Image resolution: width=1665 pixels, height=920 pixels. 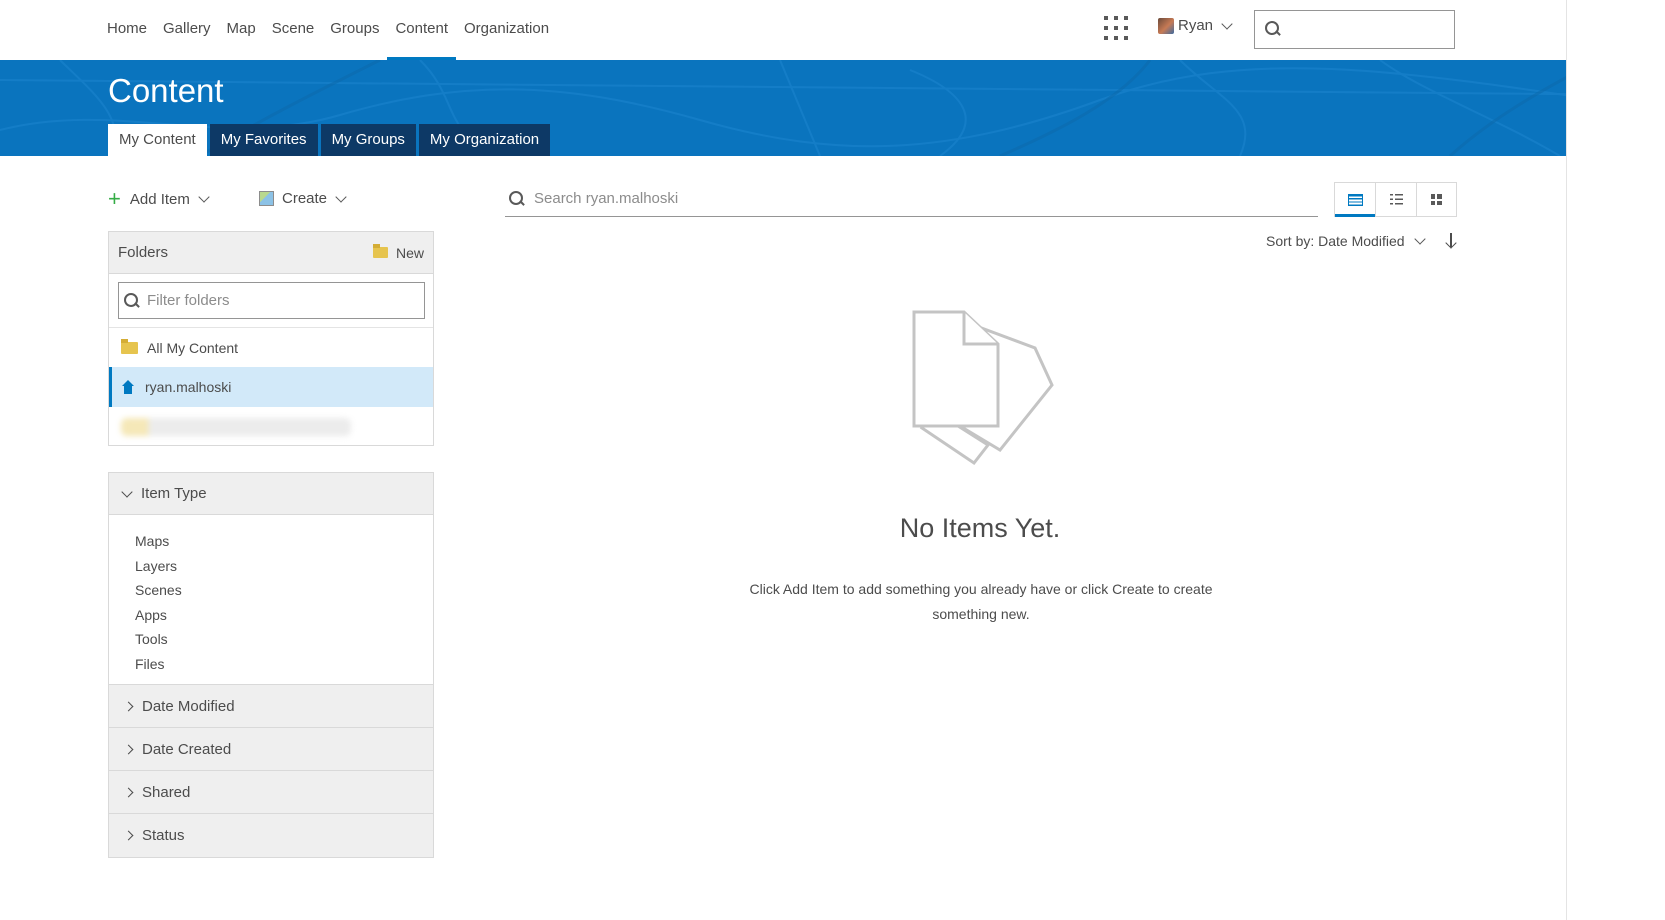 What do you see at coordinates (271, 835) in the screenshot?
I see `status-section-header: Status` at bounding box center [271, 835].